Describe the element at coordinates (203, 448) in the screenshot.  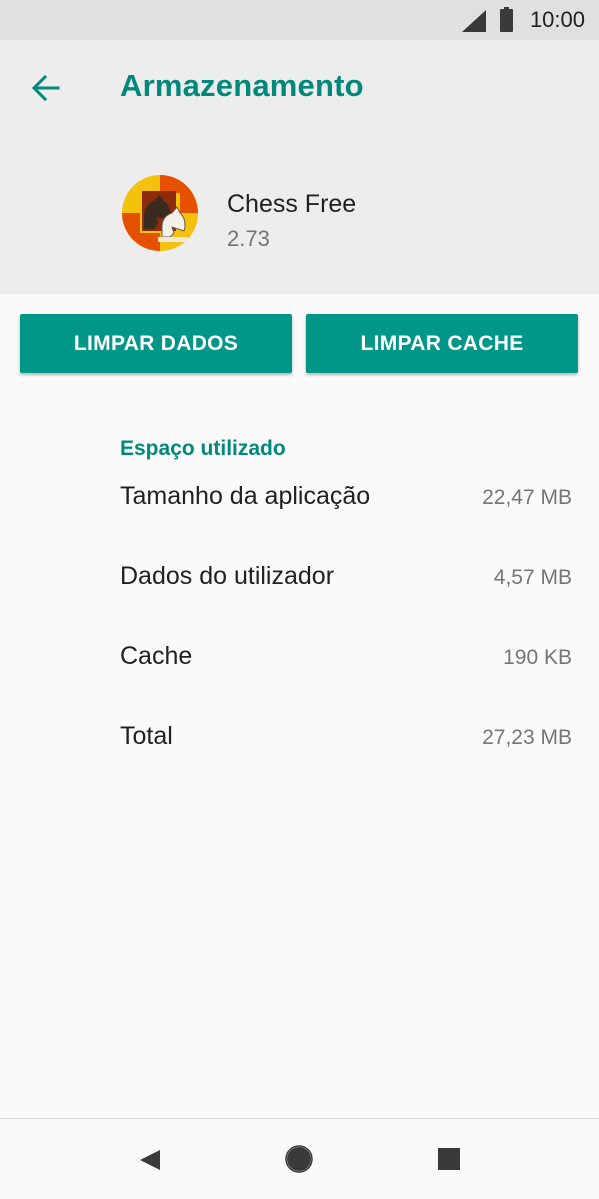
I see `section-title: Espaço utilizado` at that location.